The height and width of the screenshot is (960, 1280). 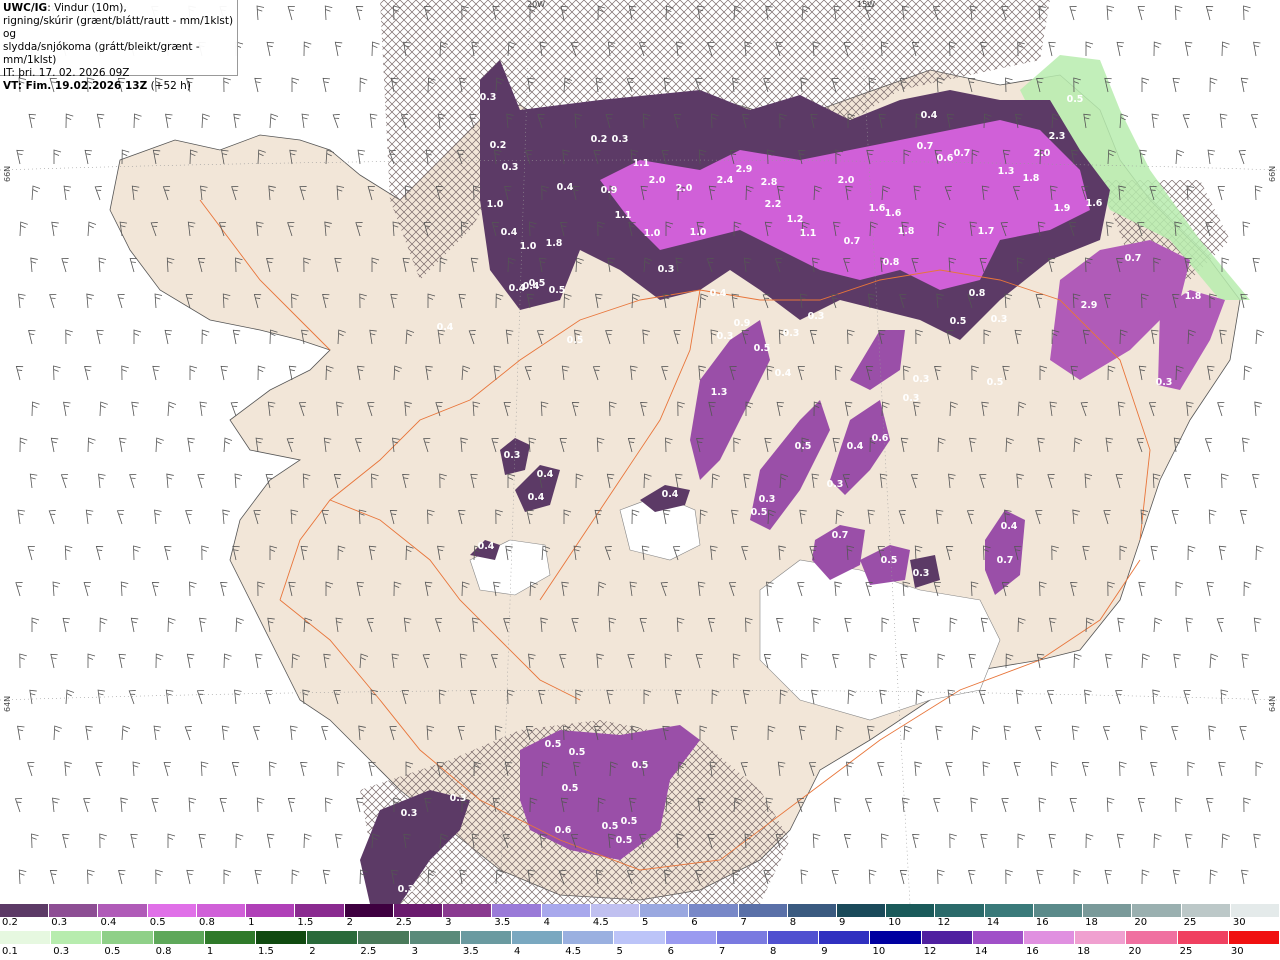 What do you see at coordinates (87, 8) in the screenshot?
I see `title-line-1: : Vindur (10m),` at bounding box center [87, 8].